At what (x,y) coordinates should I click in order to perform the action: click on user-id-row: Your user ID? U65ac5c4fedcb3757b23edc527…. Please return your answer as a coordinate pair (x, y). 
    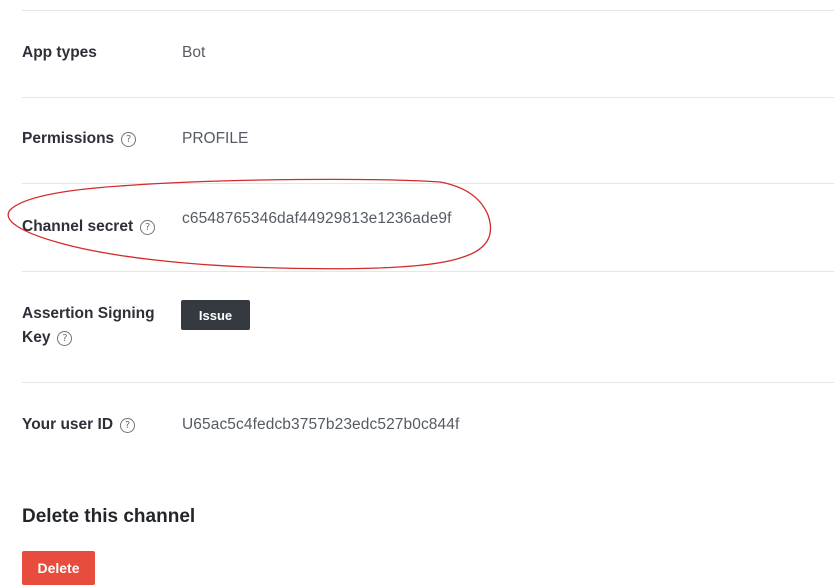
    Looking at the image, I should click on (428, 425).